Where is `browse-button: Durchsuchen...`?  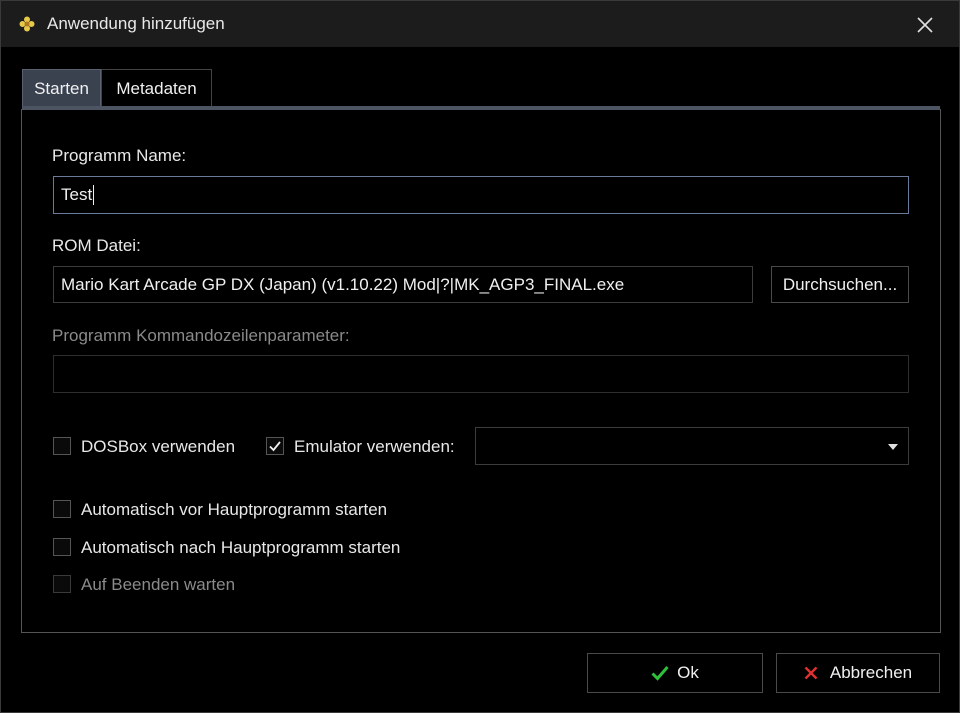 browse-button: Durchsuchen... is located at coordinates (840, 284).